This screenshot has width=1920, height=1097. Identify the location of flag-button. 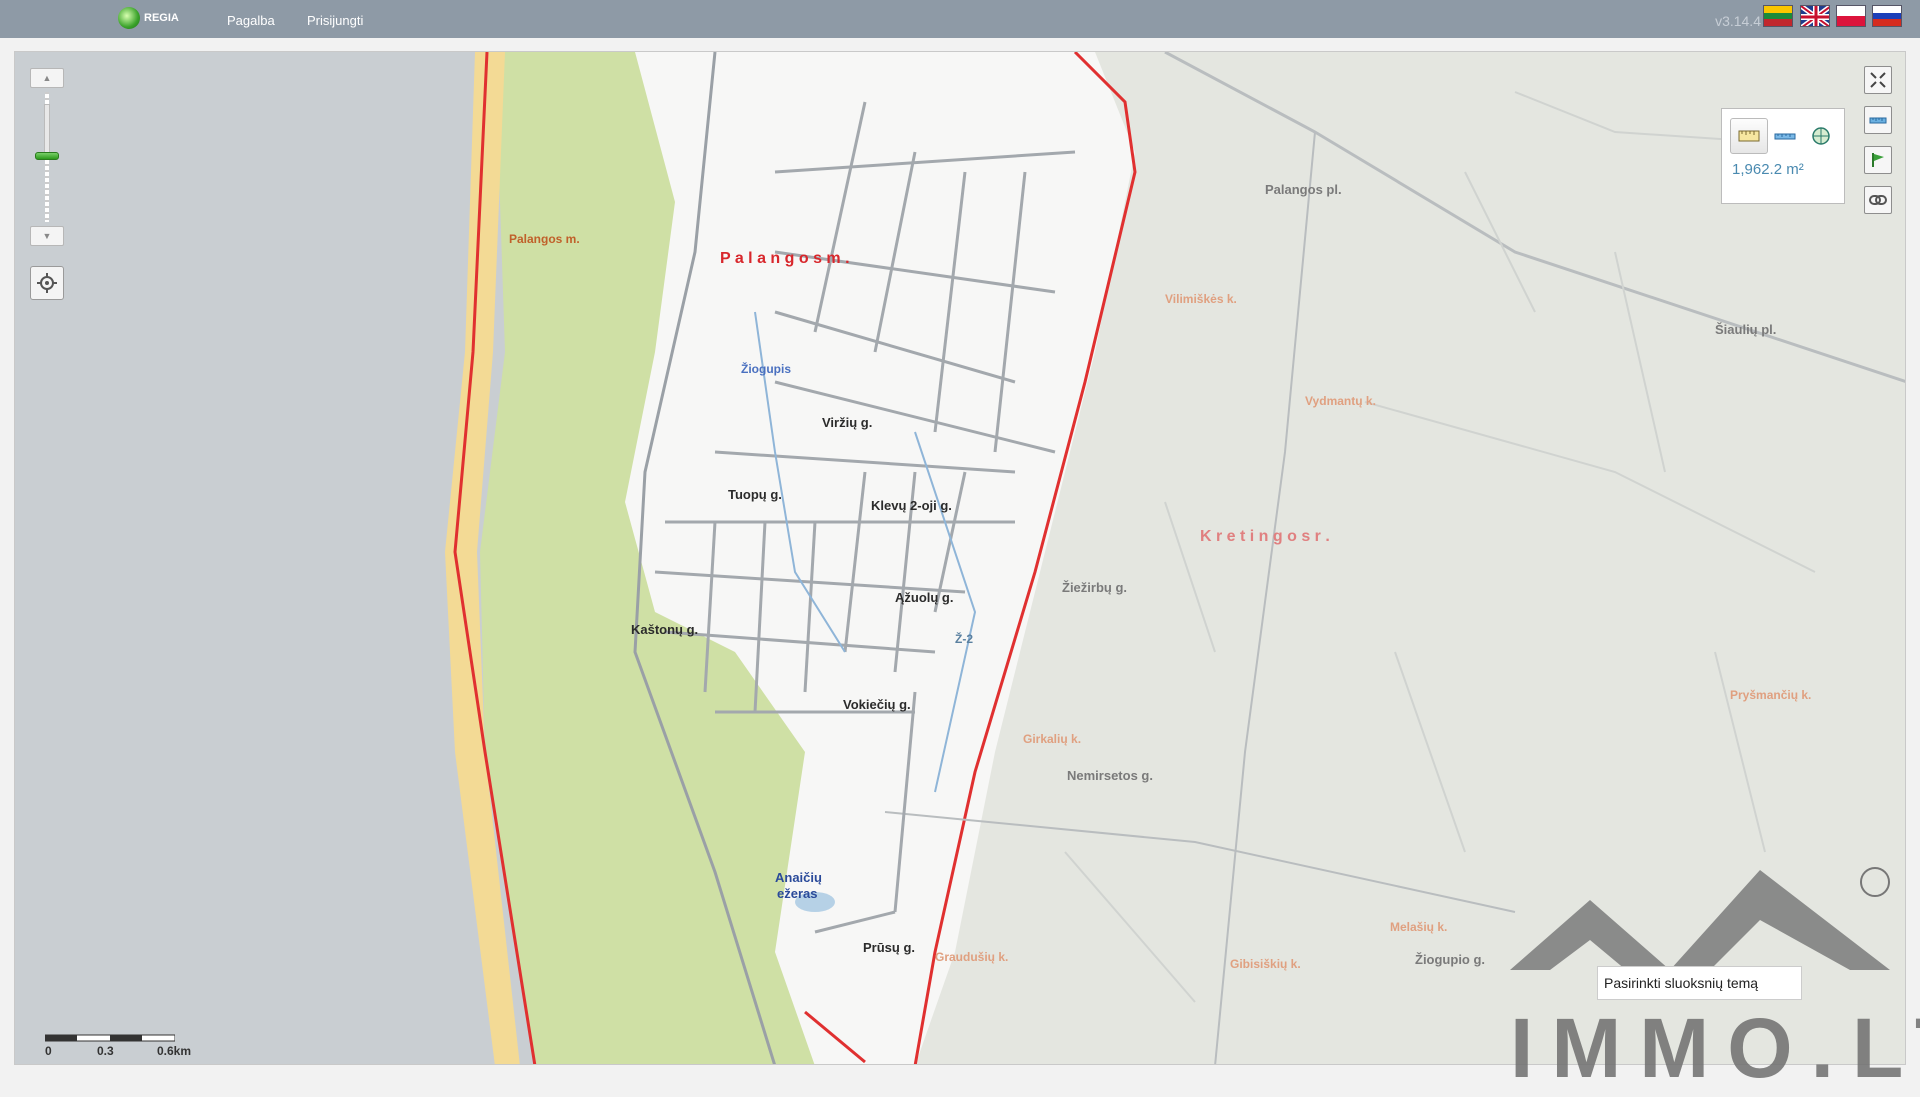
(1878, 160).